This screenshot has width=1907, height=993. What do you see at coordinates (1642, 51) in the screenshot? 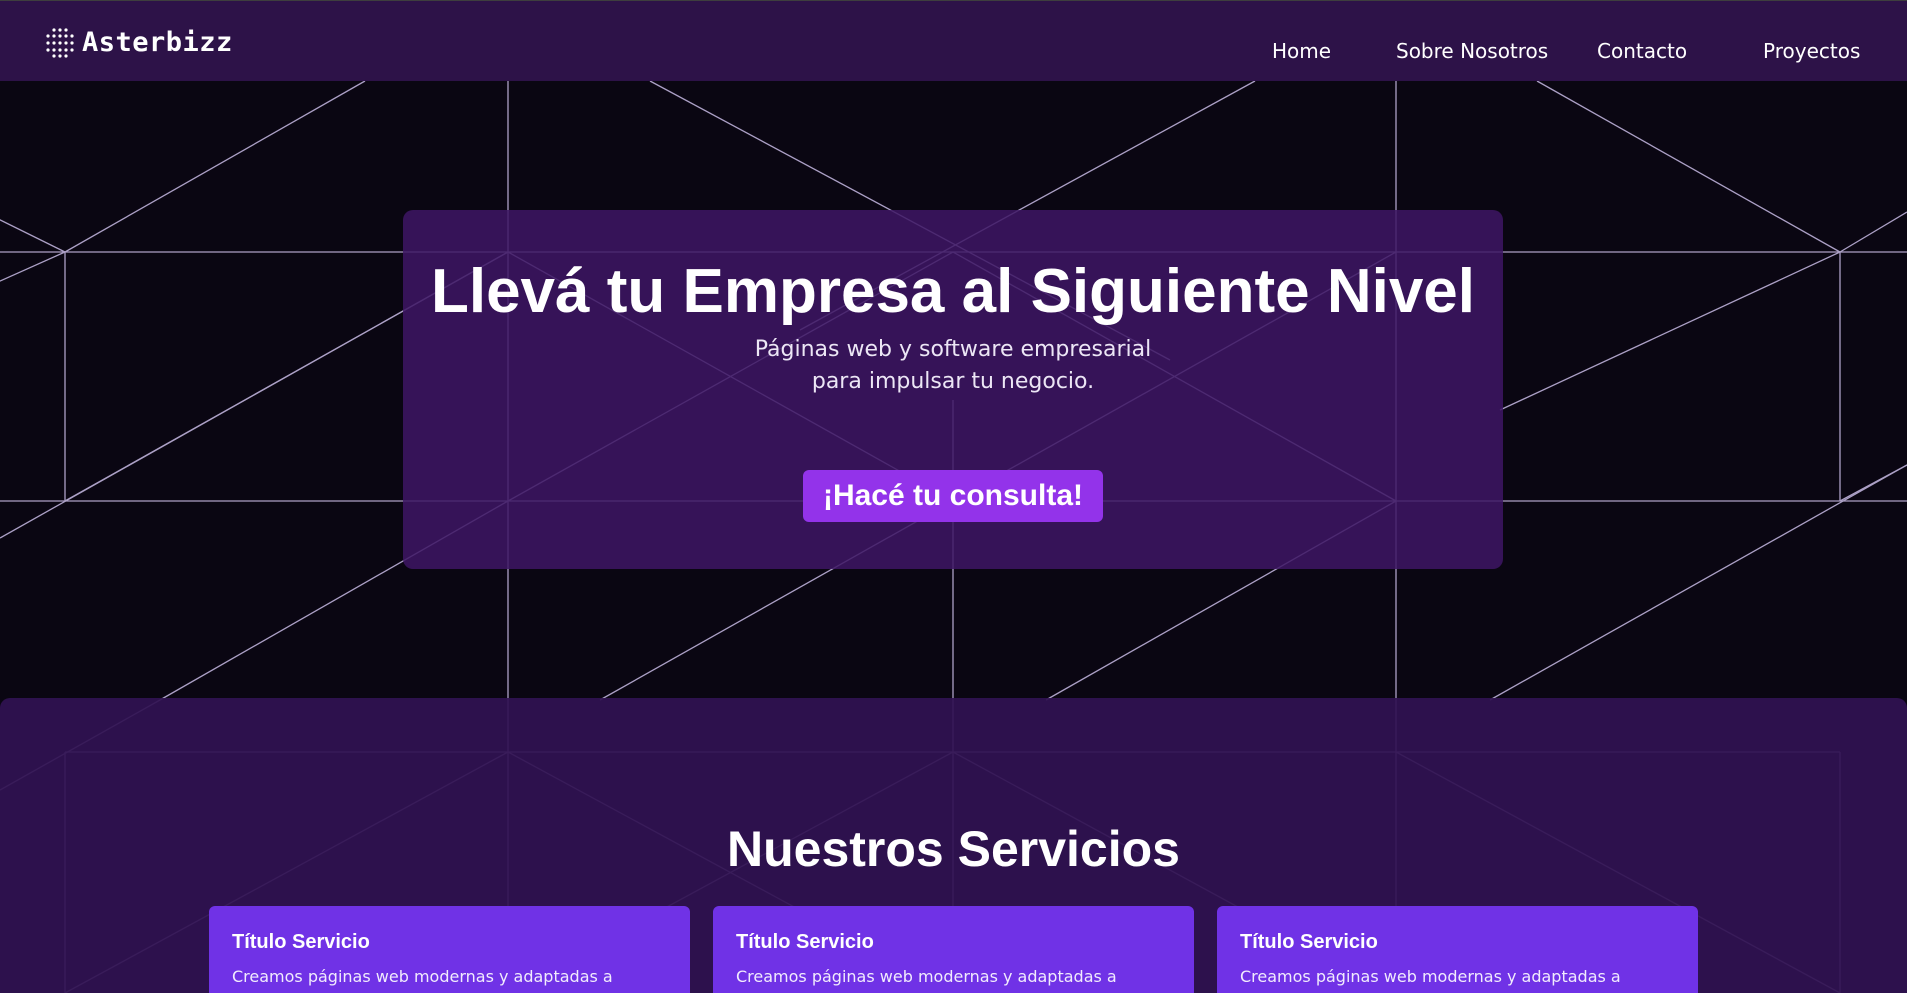
I see `nav-link-contacto: Contacto` at bounding box center [1642, 51].